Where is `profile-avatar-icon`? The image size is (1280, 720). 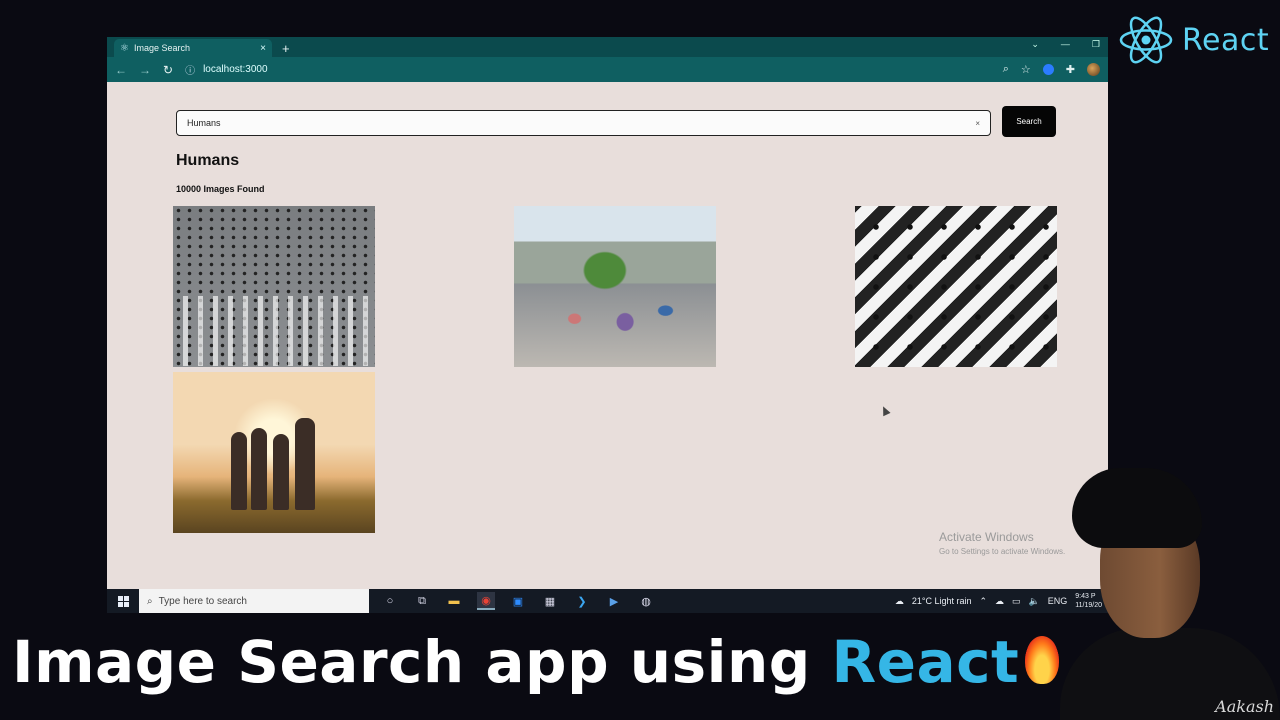
profile-avatar-icon is located at coordinates (1093, 69).